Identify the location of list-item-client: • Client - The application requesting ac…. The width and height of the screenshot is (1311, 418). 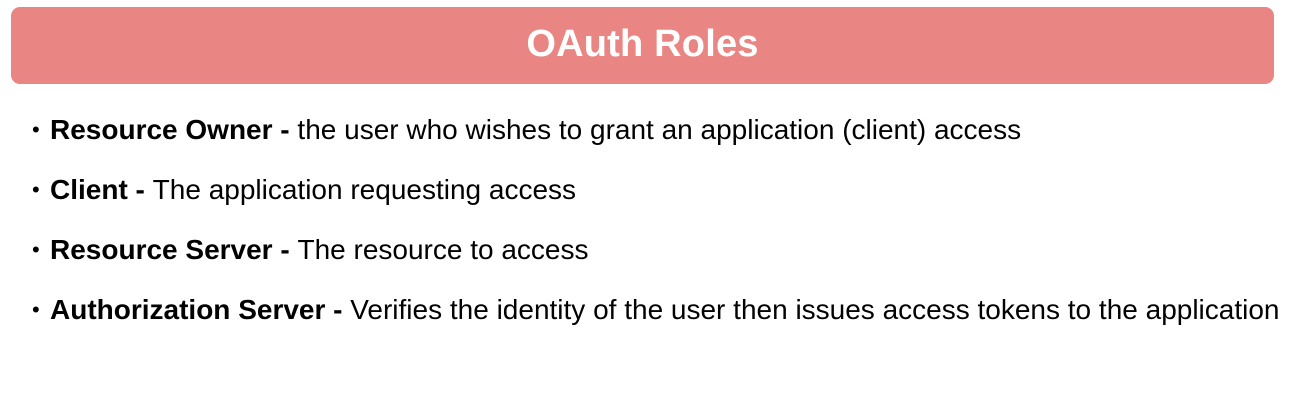
(657, 190).